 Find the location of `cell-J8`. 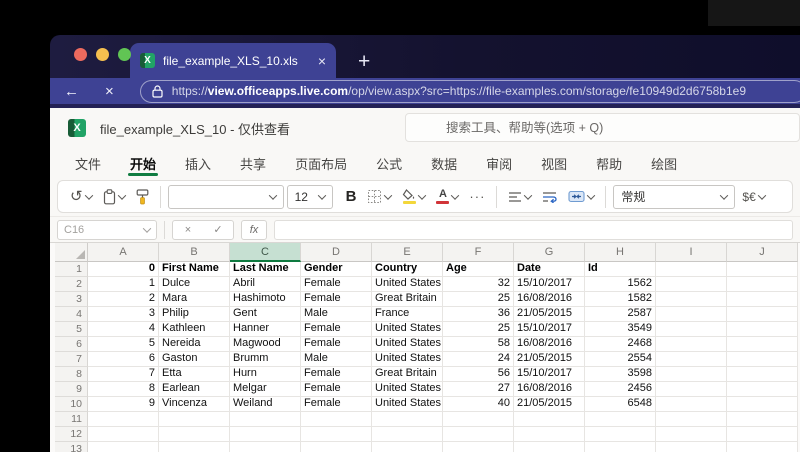

cell-J8 is located at coordinates (762, 374).